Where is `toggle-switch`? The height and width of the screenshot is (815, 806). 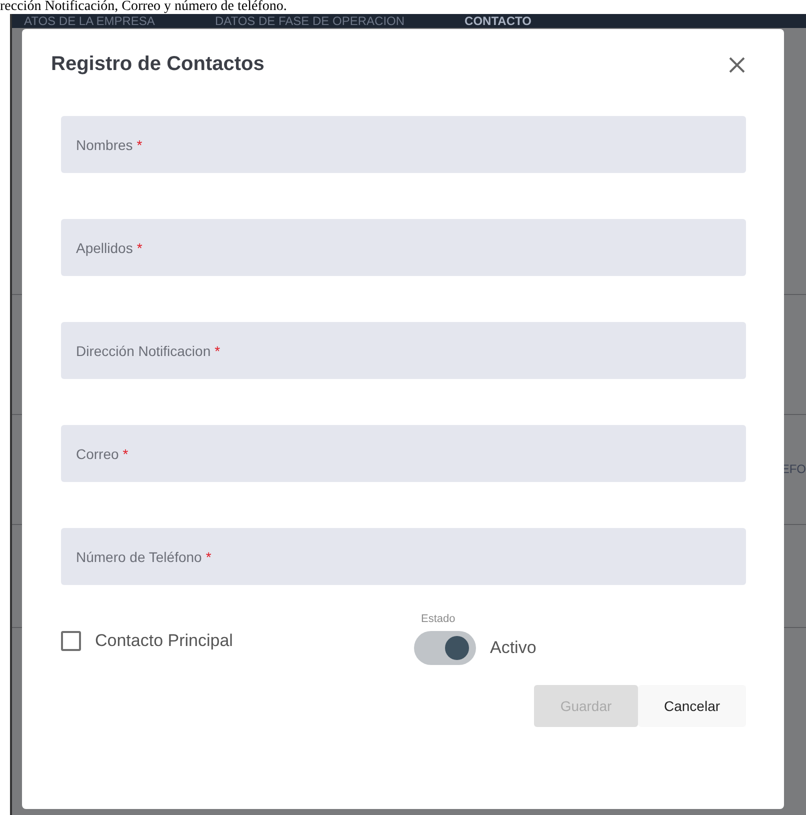
toggle-switch is located at coordinates (445, 648).